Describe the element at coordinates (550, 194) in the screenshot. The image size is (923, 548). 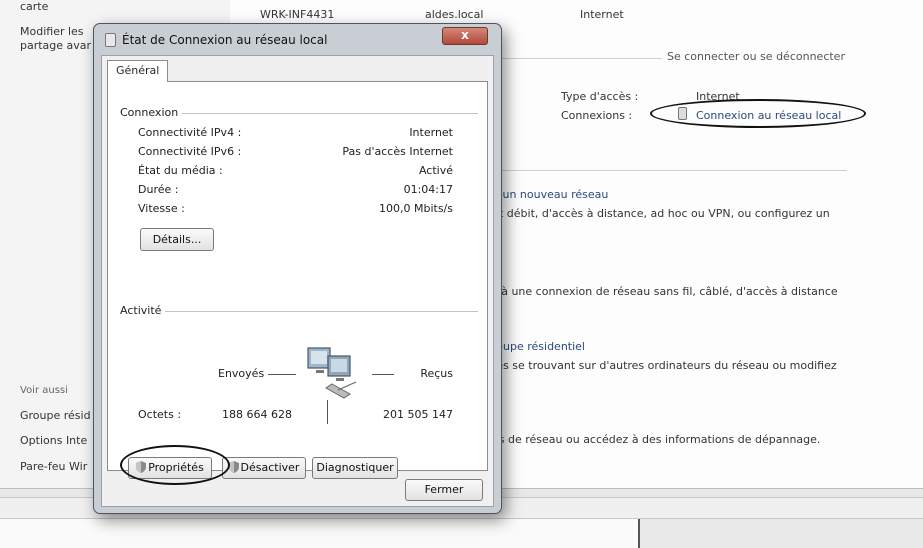
I see `new-network-link: u un nouveau réseau` at that location.